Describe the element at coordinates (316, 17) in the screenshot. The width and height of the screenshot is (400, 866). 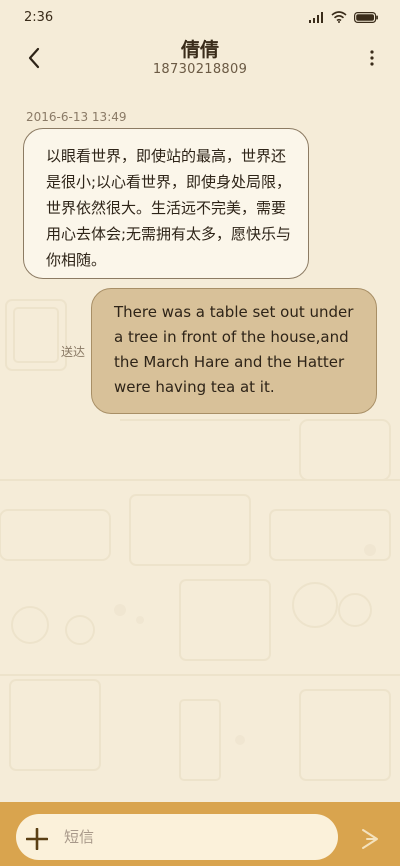
I see `signal-icon` at that location.